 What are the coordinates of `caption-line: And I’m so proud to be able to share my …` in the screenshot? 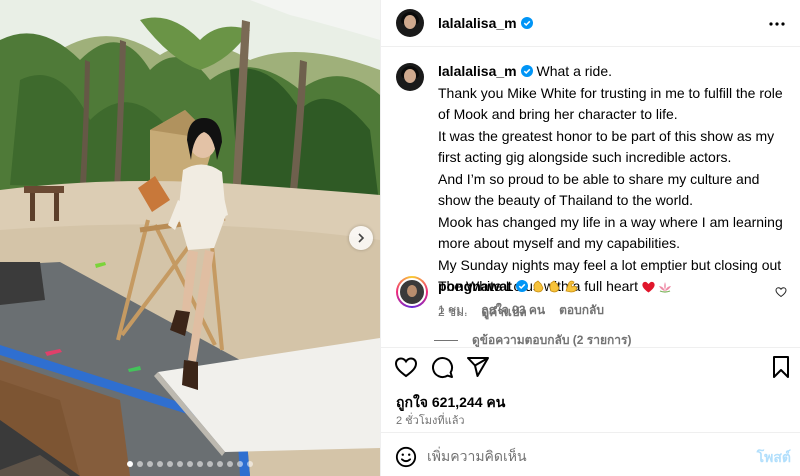 It's located at (599, 189).